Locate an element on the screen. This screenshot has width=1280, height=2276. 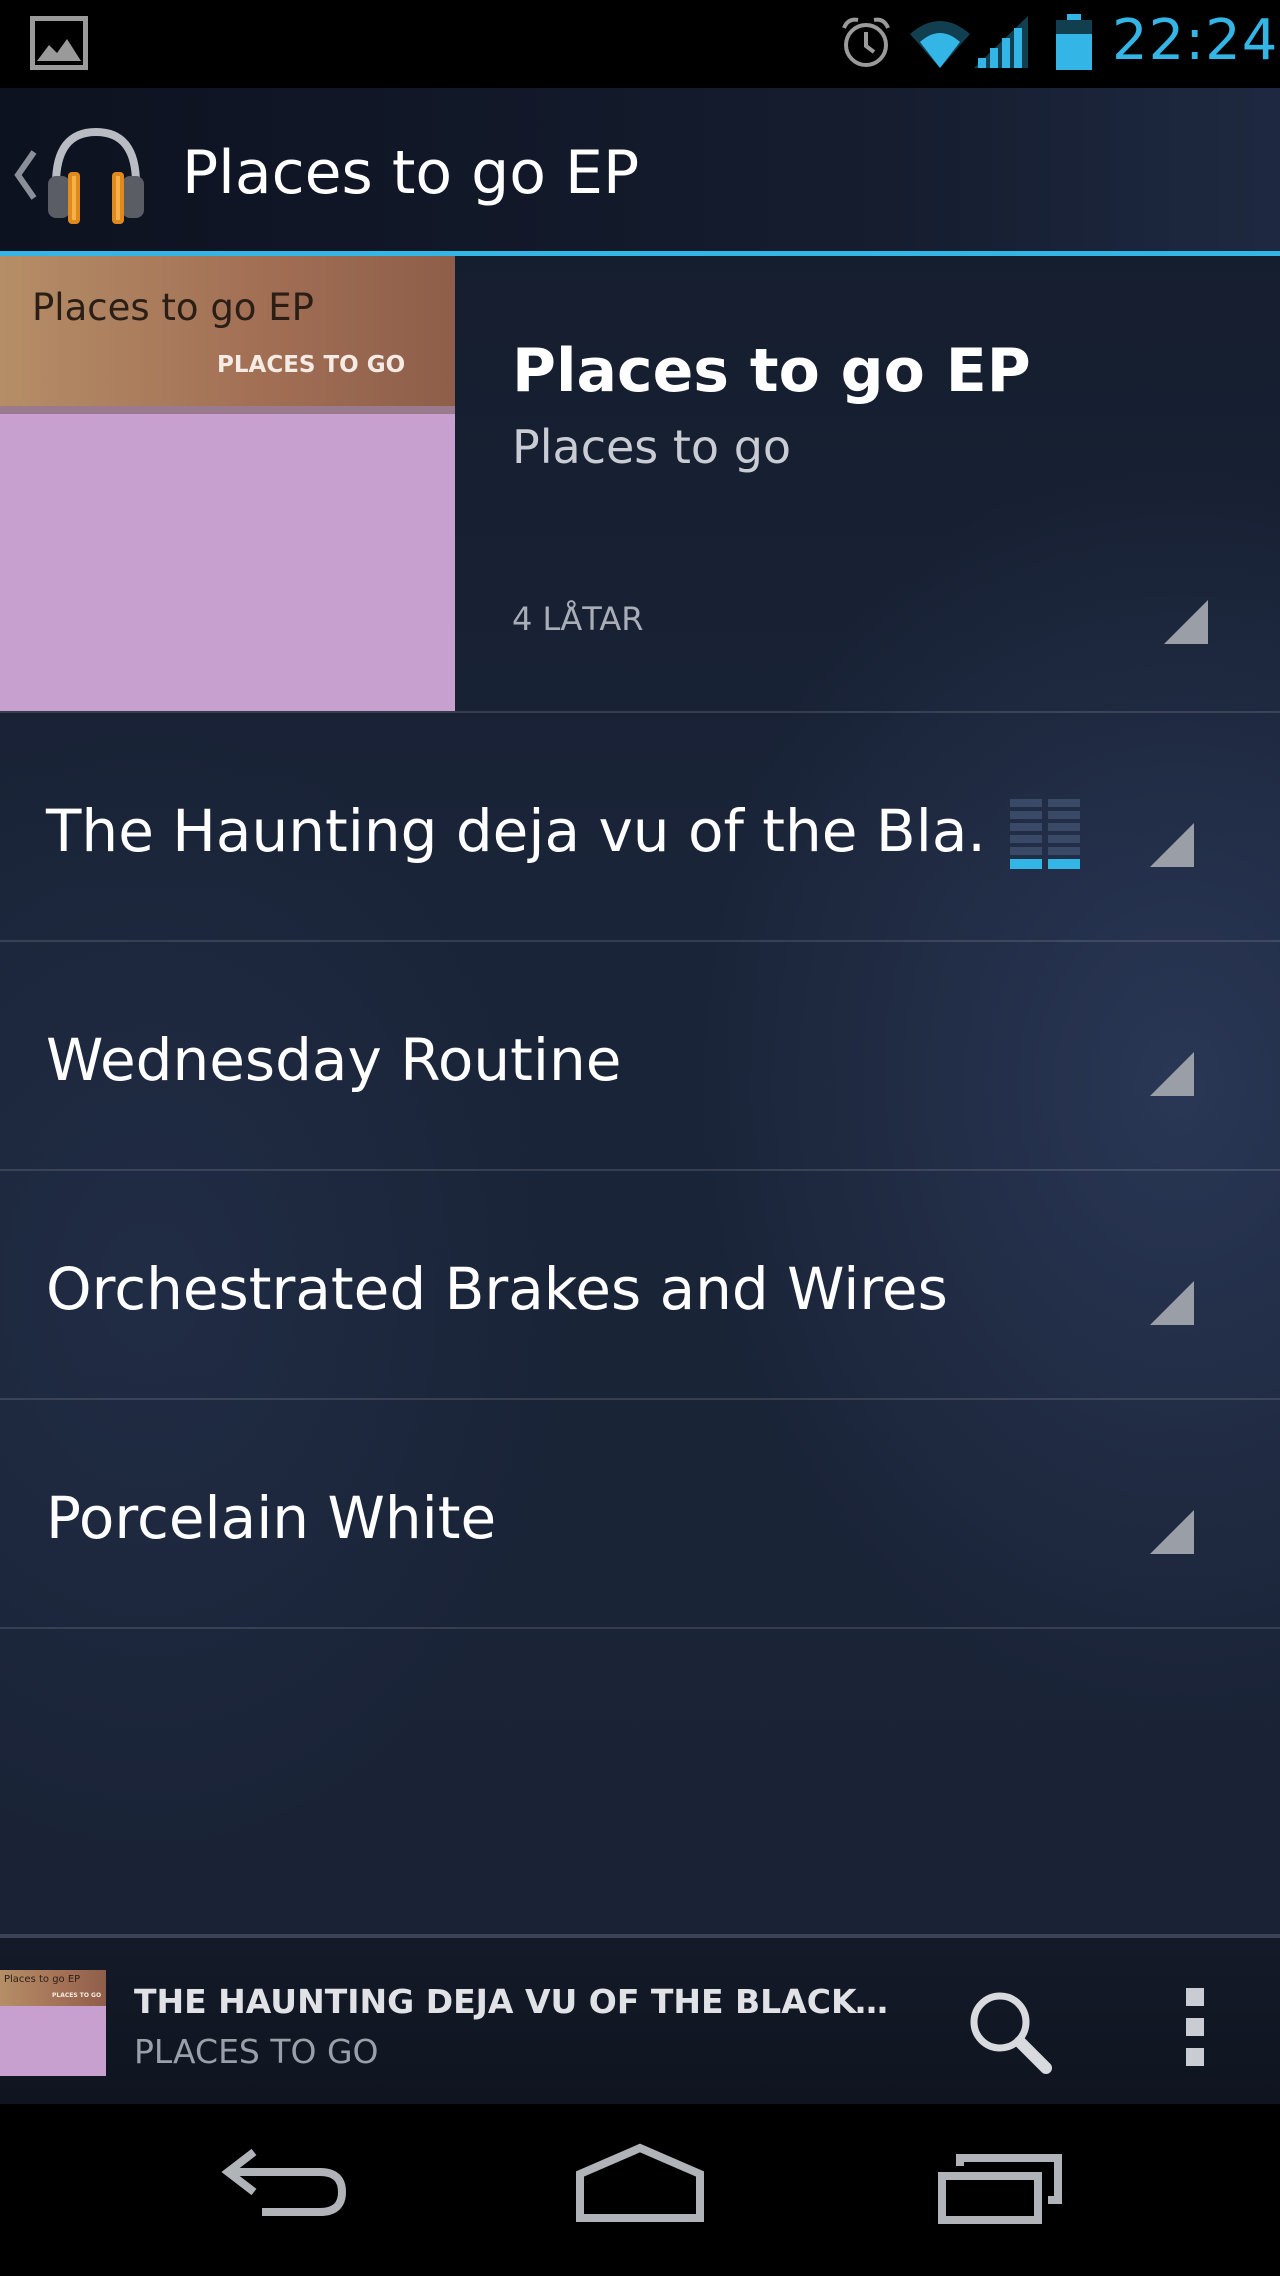
gallery-notification-icon is located at coordinates (59, 43).